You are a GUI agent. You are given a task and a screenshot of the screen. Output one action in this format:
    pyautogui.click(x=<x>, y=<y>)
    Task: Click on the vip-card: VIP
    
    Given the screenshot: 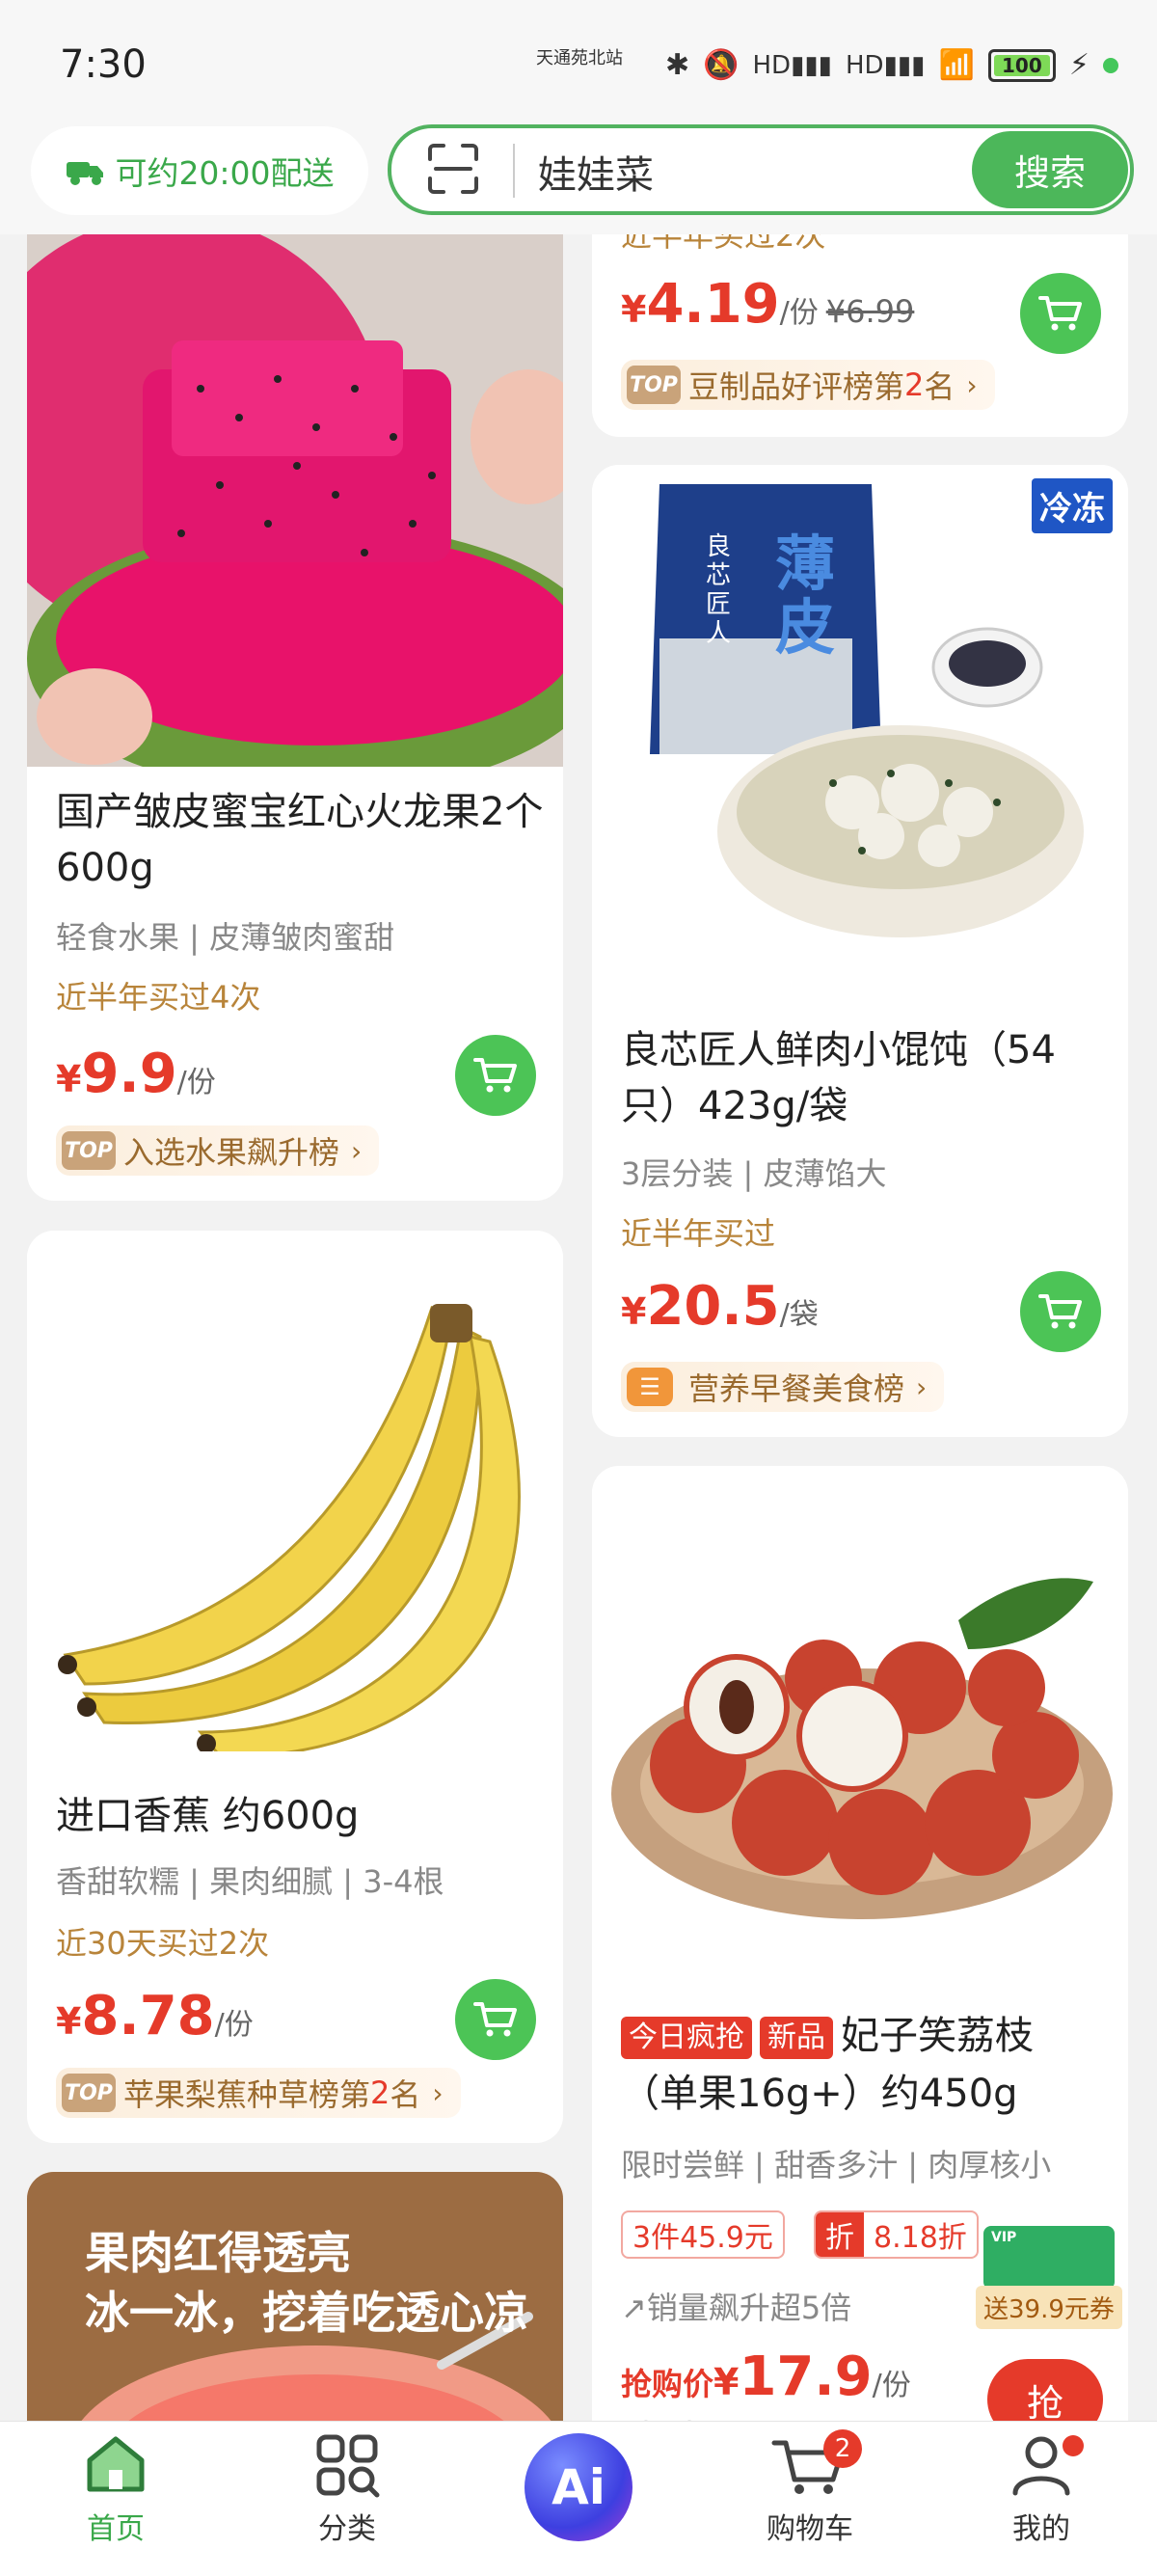 What is the action you would take?
    pyautogui.click(x=1049, y=2258)
    